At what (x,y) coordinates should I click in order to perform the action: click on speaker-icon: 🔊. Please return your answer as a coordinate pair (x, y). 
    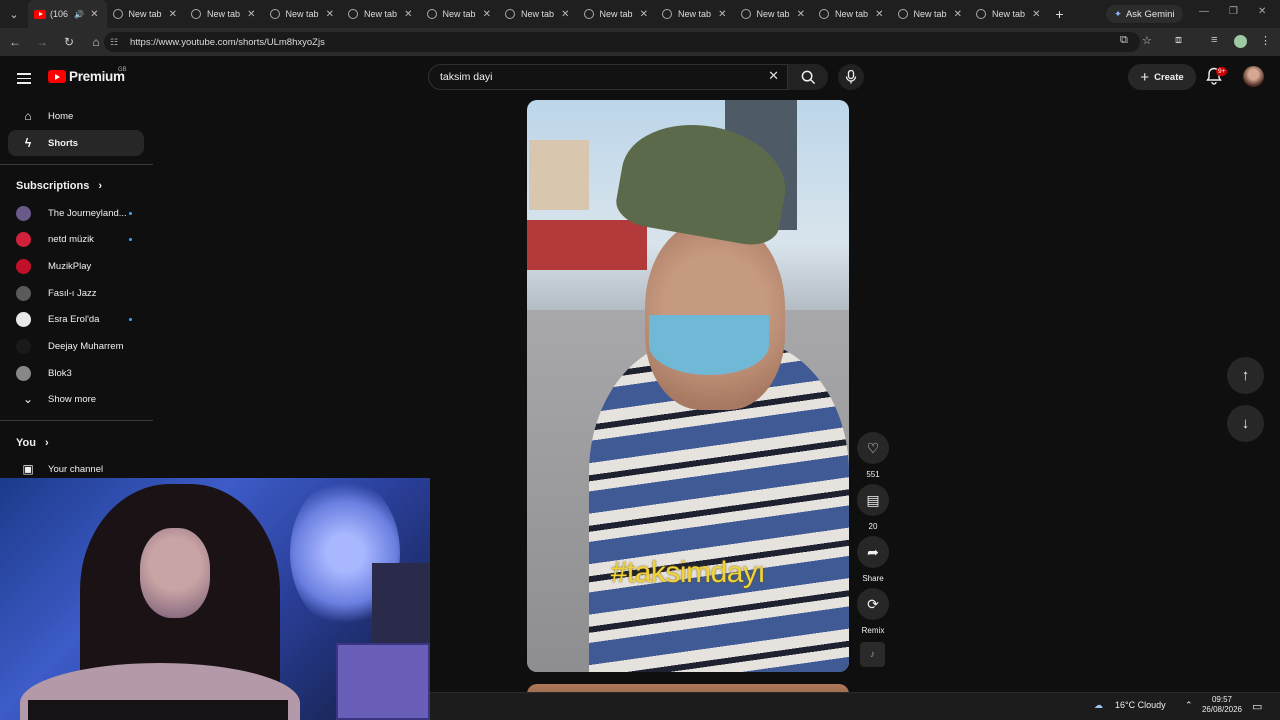
    Looking at the image, I should click on (79, 14).